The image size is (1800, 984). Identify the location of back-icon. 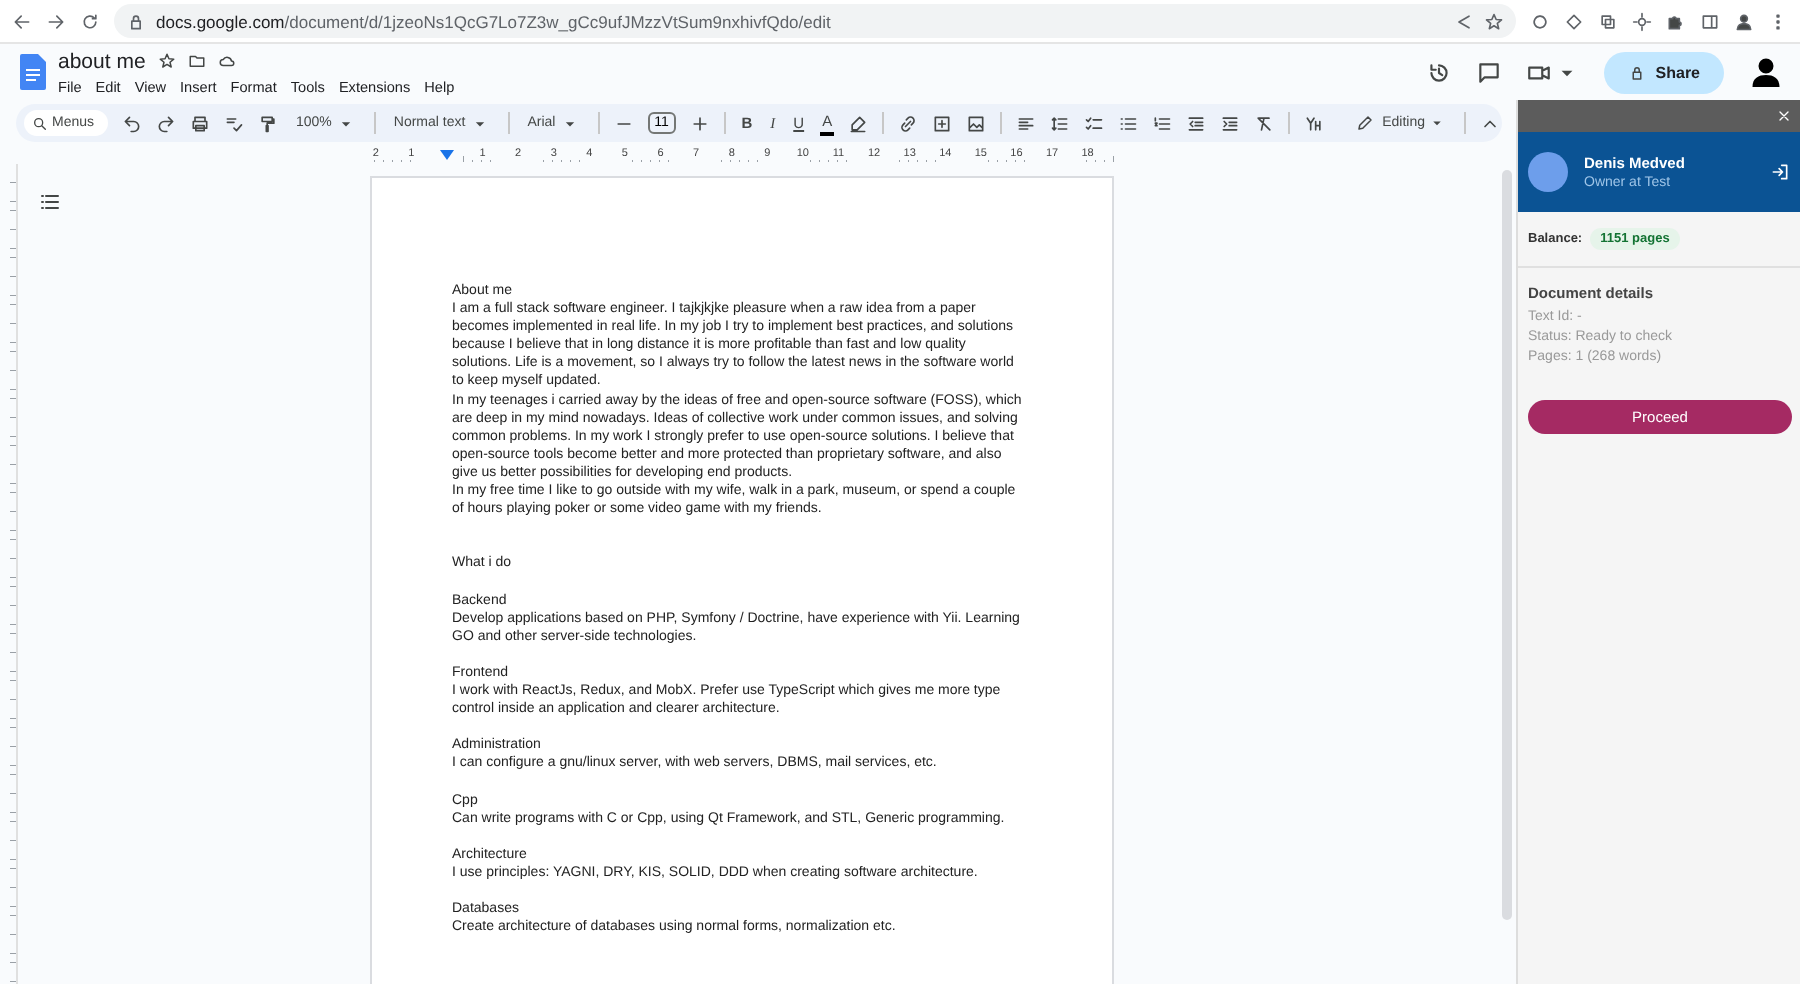
(22, 21).